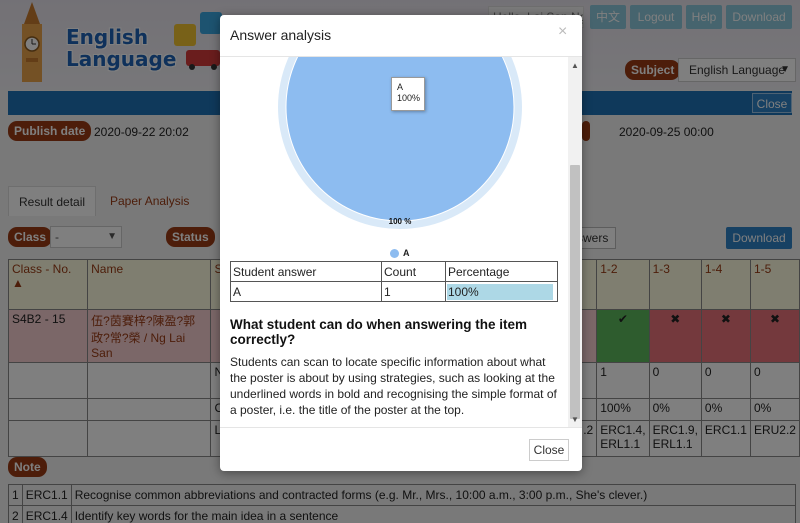 This screenshot has width=800, height=523. What do you see at coordinates (281, 35) in the screenshot?
I see `modal-title: Answer analysis` at bounding box center [281, 35].